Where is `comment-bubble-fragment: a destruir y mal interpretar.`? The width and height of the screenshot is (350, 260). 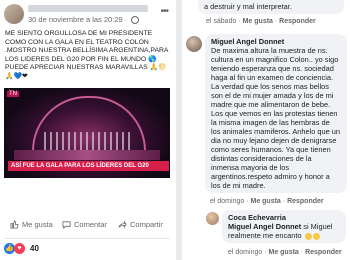 comment-bubble-fragment: a destruir y mal interpretar. is located at coordinates (271, 7).